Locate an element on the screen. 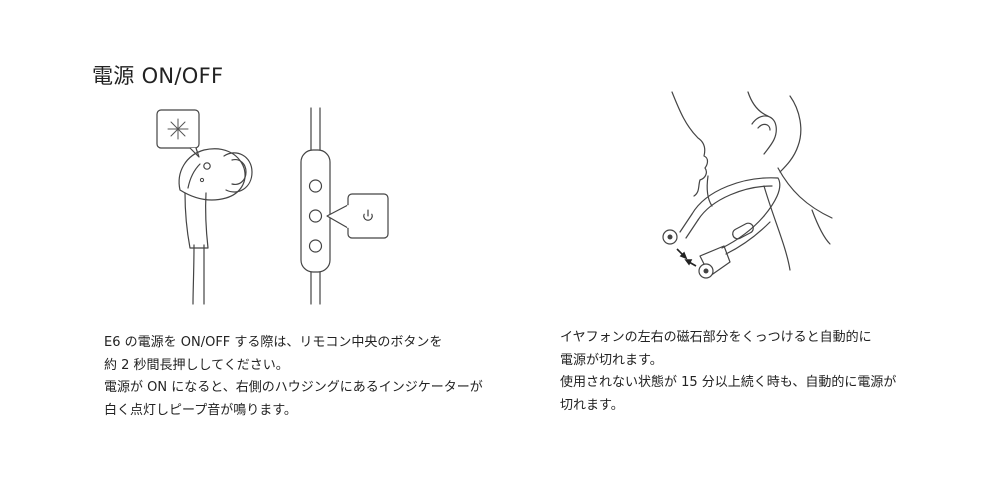 Image resolution: width=1000 pixels, height=502 pixels. indicator-light-icon is located at coordinates (178, 129).